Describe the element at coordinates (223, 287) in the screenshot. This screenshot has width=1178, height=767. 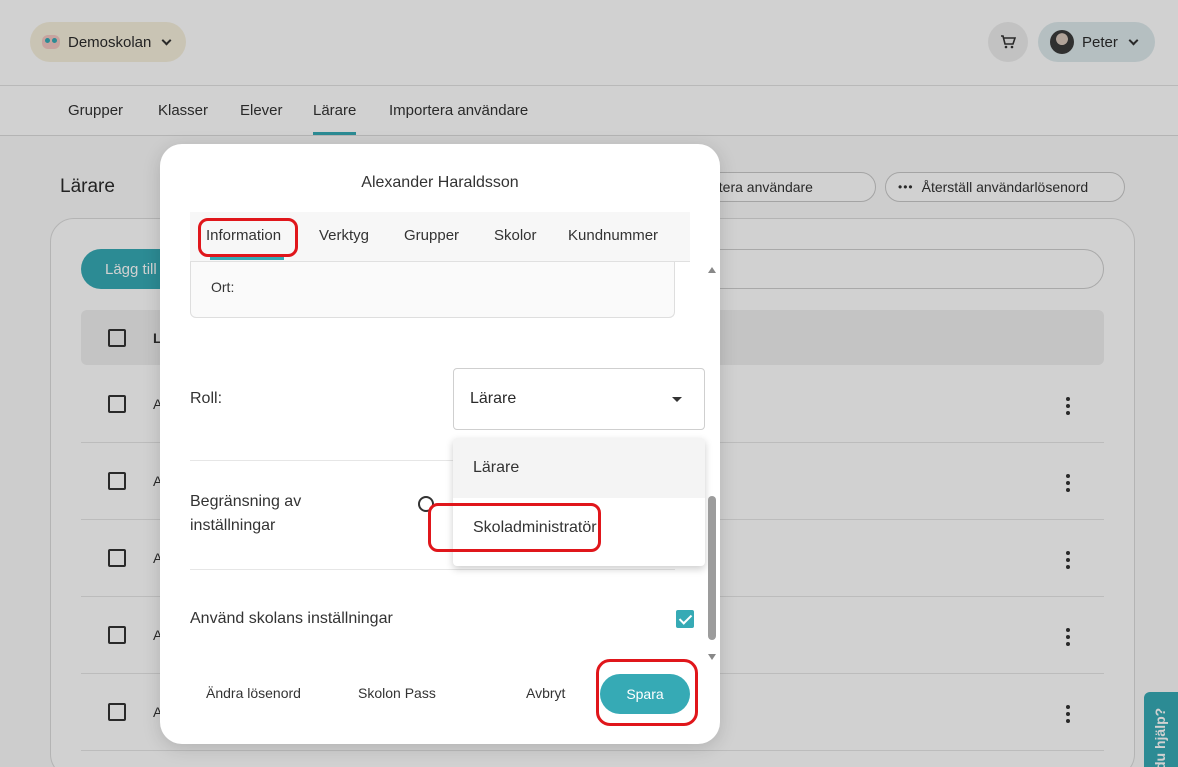
I see `ort-label: Ort:` at that location.